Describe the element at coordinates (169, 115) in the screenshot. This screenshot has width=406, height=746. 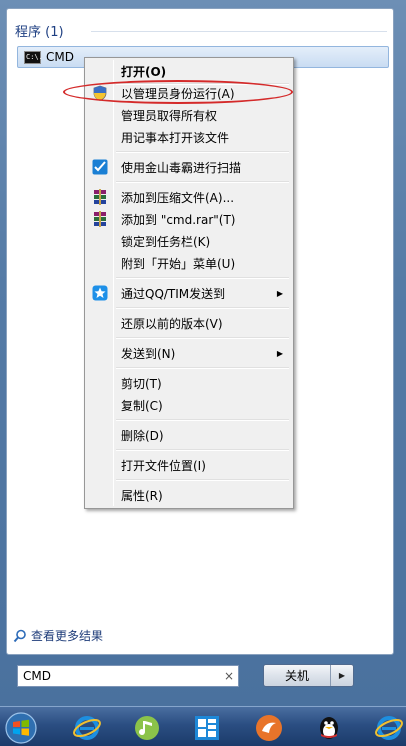
I see `menu-item-label: 管理员取得所有权` at that location.